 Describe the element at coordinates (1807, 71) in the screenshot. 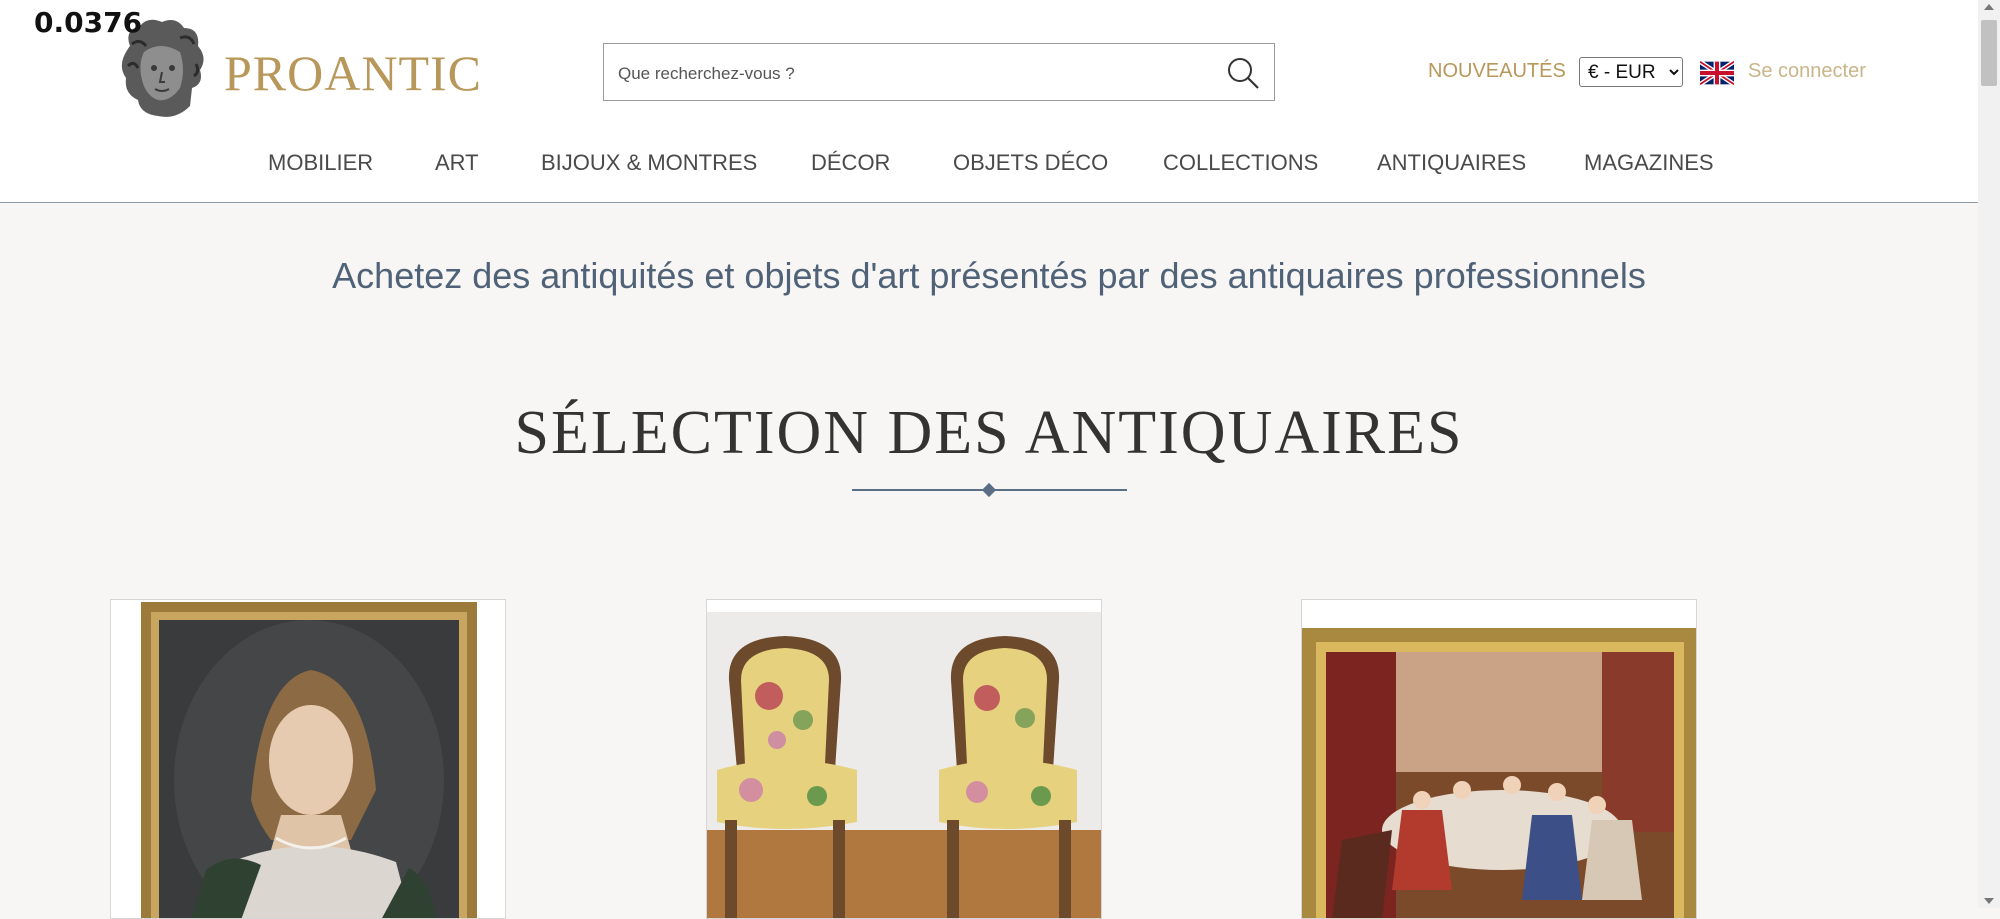

I see `login-link: Se connecter` at that location.